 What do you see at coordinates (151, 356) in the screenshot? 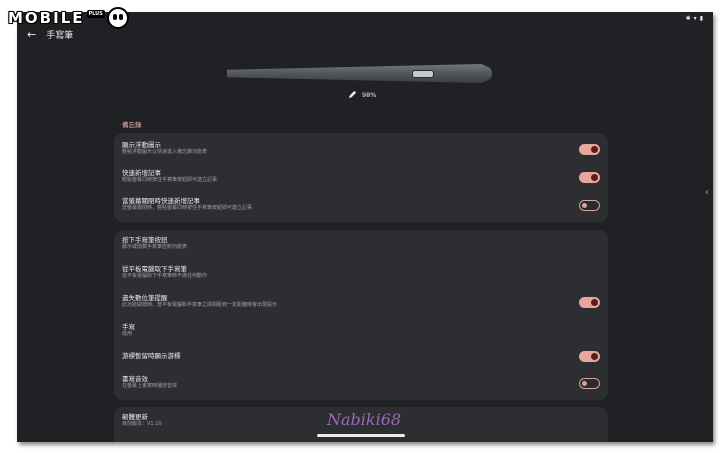
I see `setting-title: 游標暫留時顯示游標` at bounding box center [151, 356].